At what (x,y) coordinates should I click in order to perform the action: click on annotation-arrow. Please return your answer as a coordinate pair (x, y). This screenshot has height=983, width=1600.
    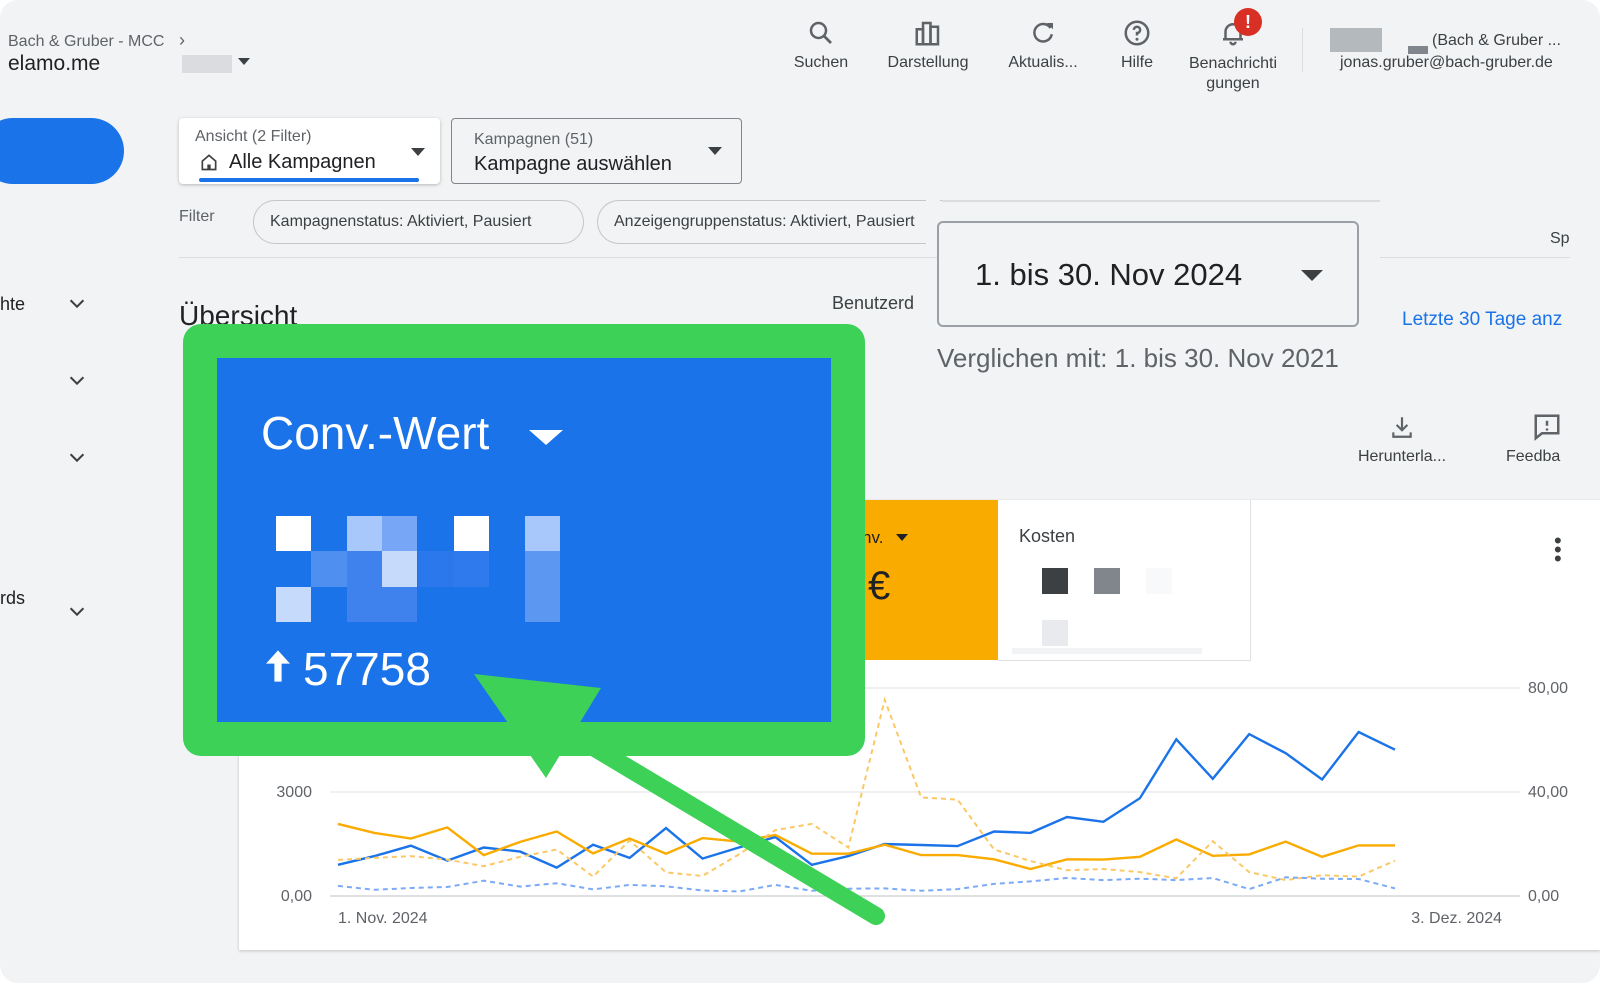
    Looking at the image, I should click on (679, 799).